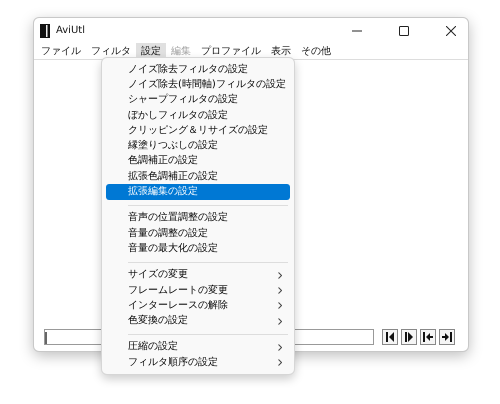 This screenshot has width=500, height=404. What do you see at coordinates (281, 51) in the screenshot?
I see `menu-item: 表示` at bounding box center [281, 51].